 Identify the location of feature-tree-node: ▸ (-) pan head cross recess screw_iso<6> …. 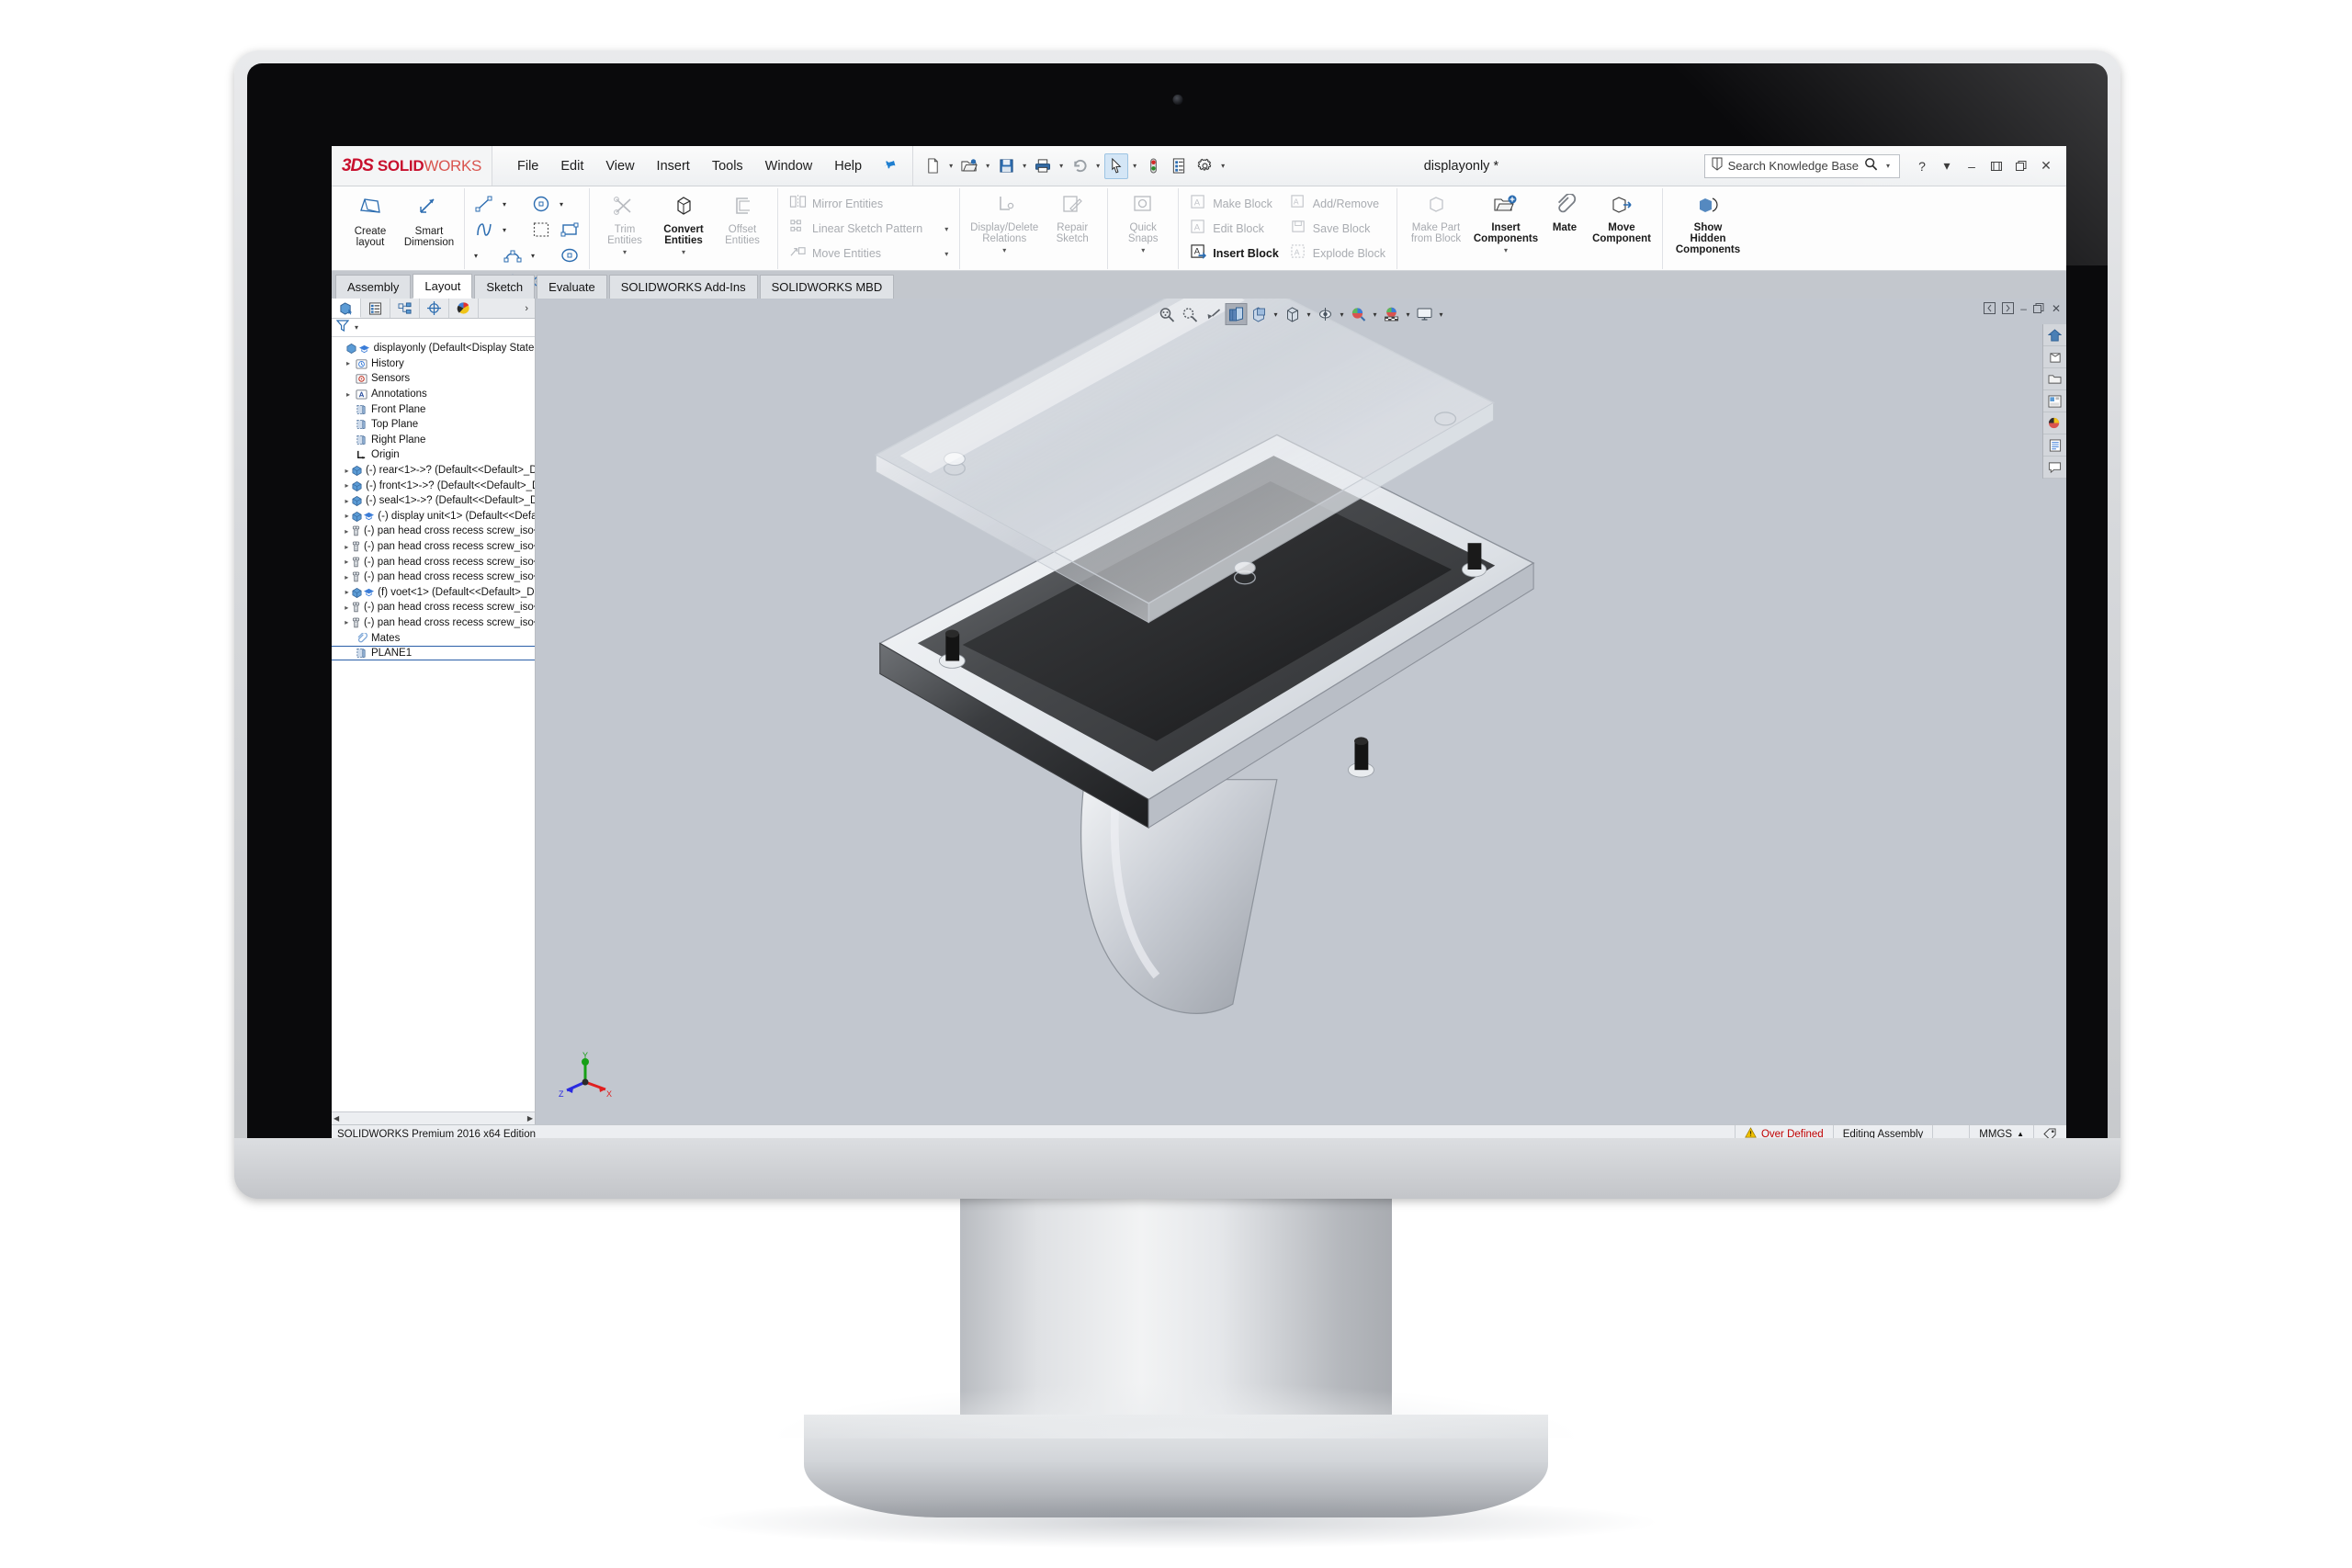
(433, 623).